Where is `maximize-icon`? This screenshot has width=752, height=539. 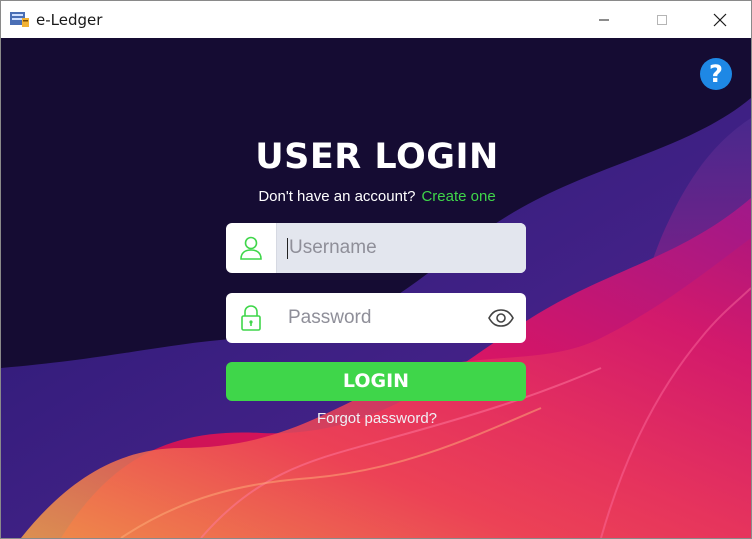 maximize-icon is located at coordinates (662, 19).